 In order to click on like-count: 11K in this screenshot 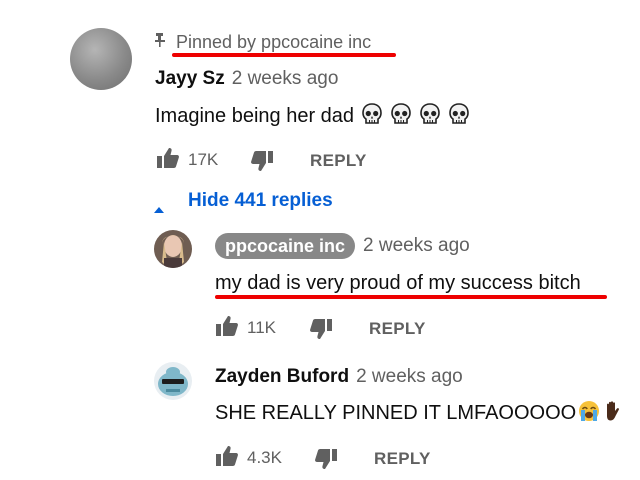, I will do `click(261, 327)`.